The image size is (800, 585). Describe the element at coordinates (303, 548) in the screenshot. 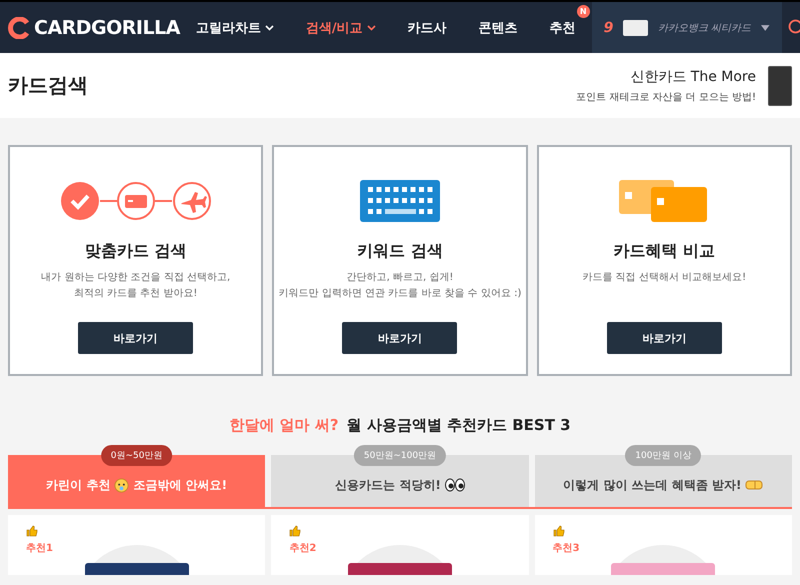

I see `recommendation-rank: 추천2` at that location.